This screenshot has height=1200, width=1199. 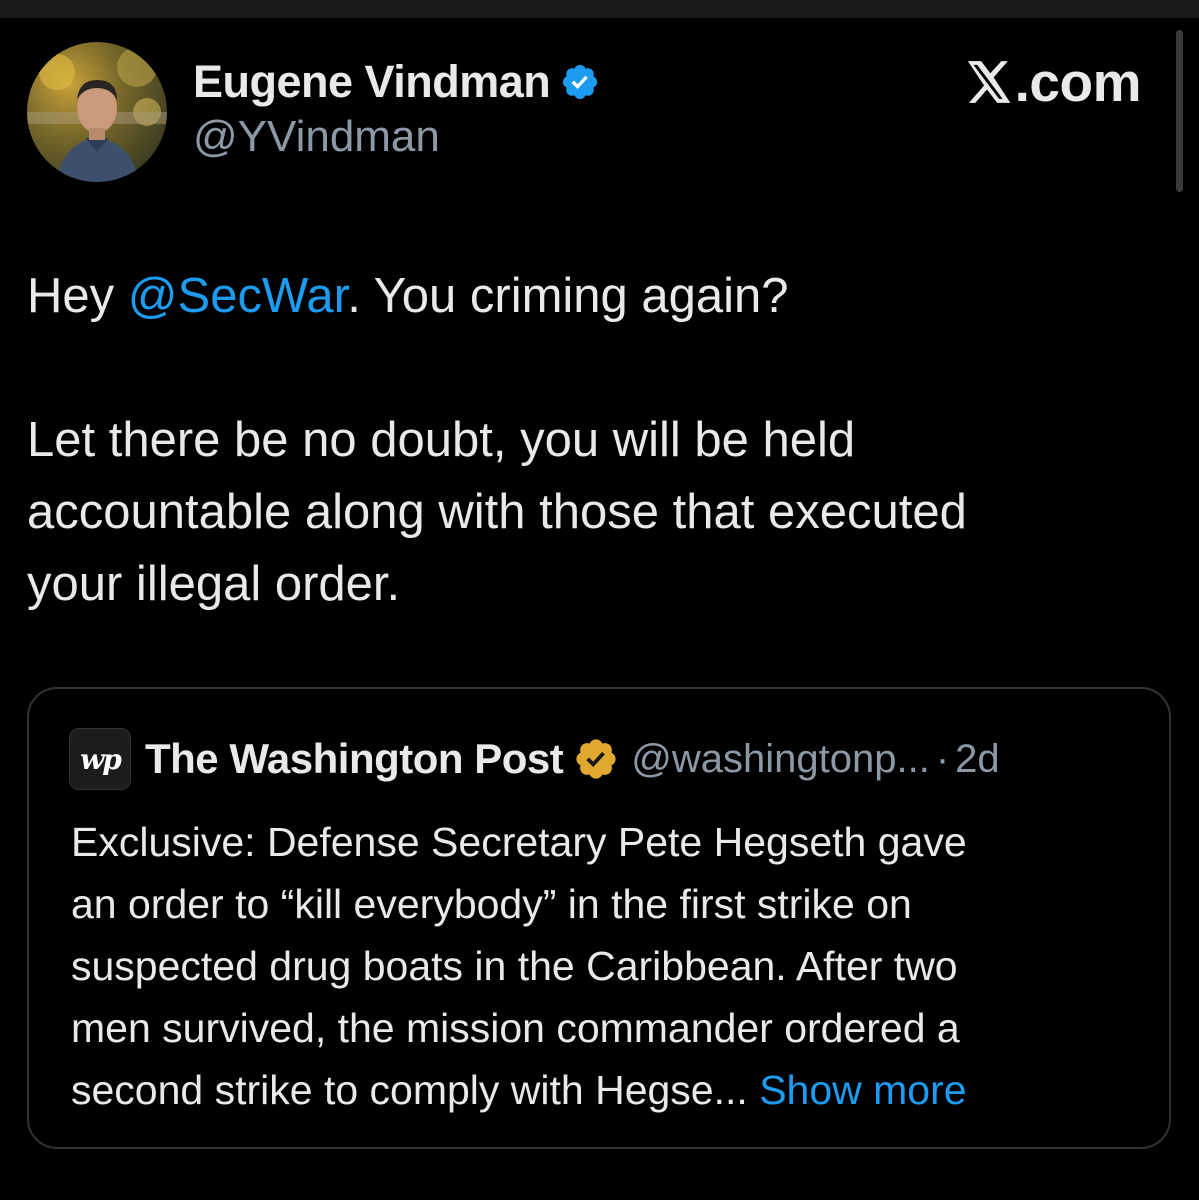 What do you see at coordinates (568, 296) in the screenshot?
I see `tweet-suffix: . You criming again?` at bounding box center [568, 296].